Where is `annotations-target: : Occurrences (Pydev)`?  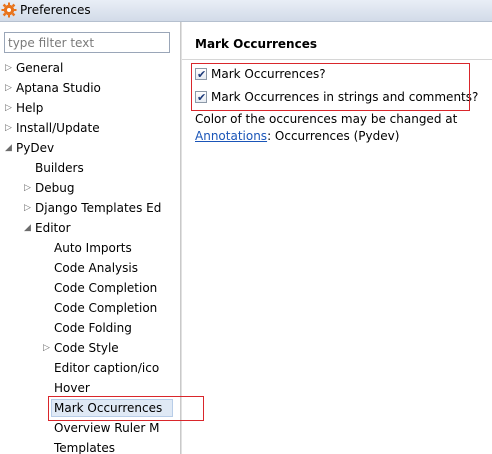
annotations-target: : Occurrences (Pydev) is located at coordinates (333, 136).